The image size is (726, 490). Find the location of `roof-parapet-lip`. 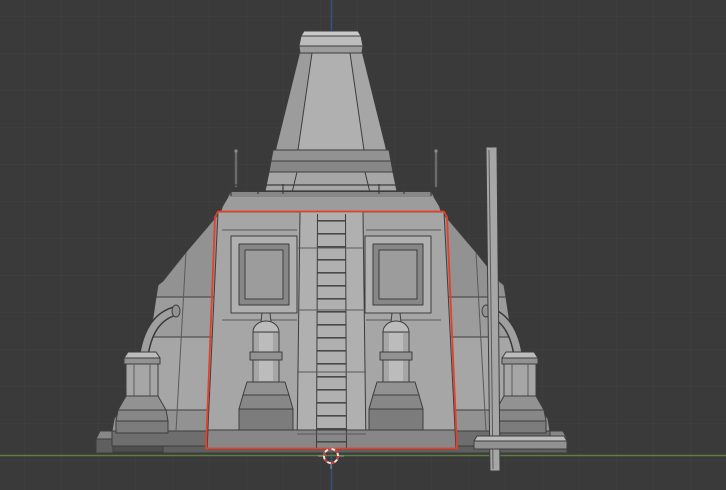

roof-parapet-lip is located at coordinates (331, 194).